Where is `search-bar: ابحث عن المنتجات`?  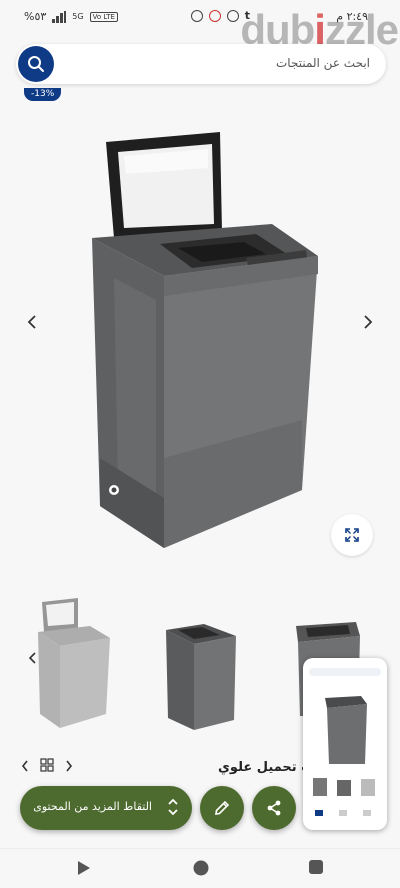
search-bar: ابحث عن المنتجات is located at coordinates (201, 64).